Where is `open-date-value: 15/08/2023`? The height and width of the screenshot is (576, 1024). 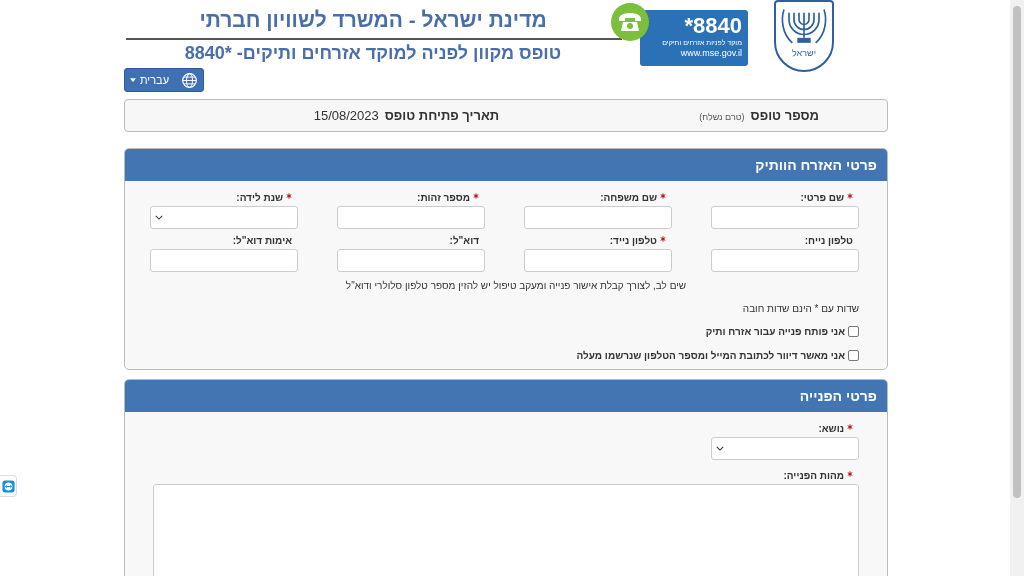 open-date-value: 15/08/2023 is located at coordinates (346, 115).